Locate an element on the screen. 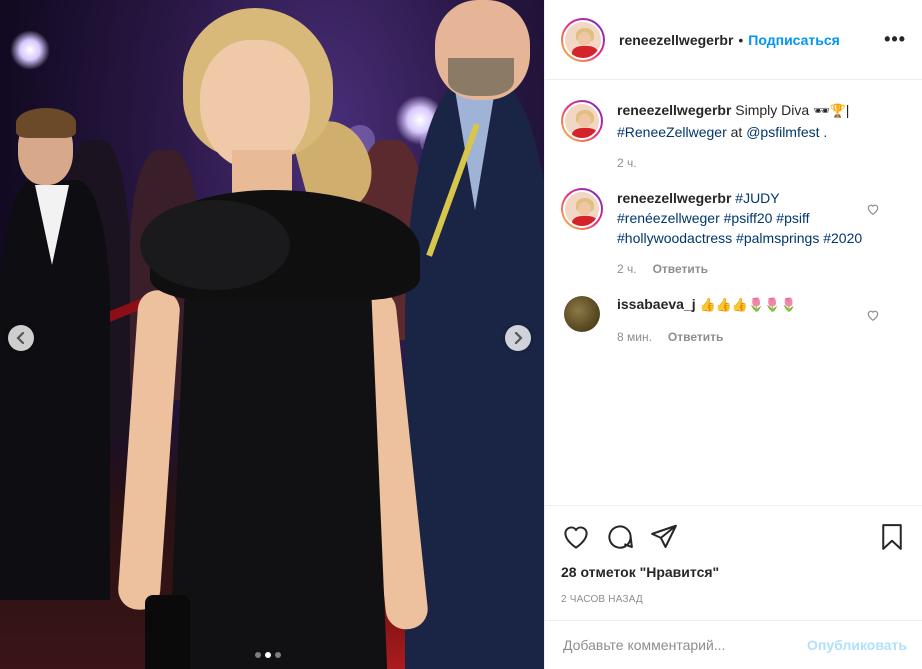  black-dress is located at coordinates (278, 469).